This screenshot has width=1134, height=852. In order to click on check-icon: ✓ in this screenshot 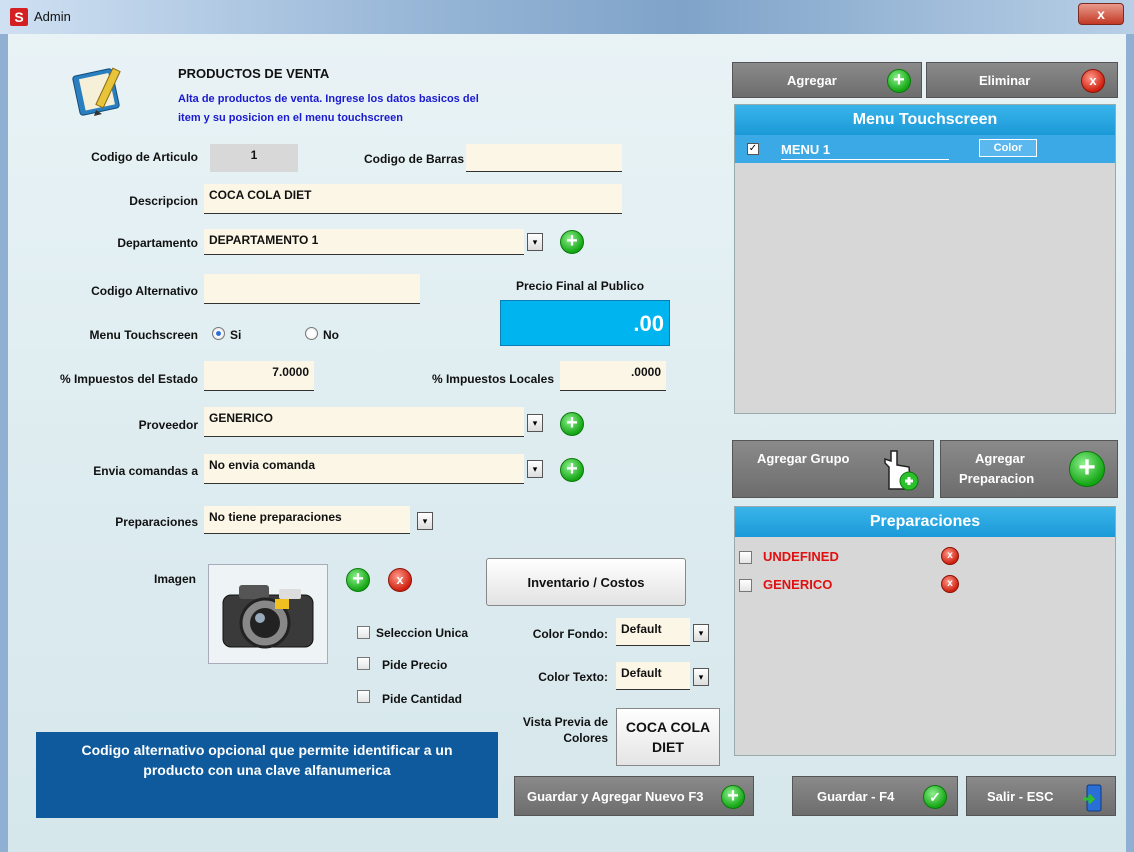, I will do `click(935, 797)`.